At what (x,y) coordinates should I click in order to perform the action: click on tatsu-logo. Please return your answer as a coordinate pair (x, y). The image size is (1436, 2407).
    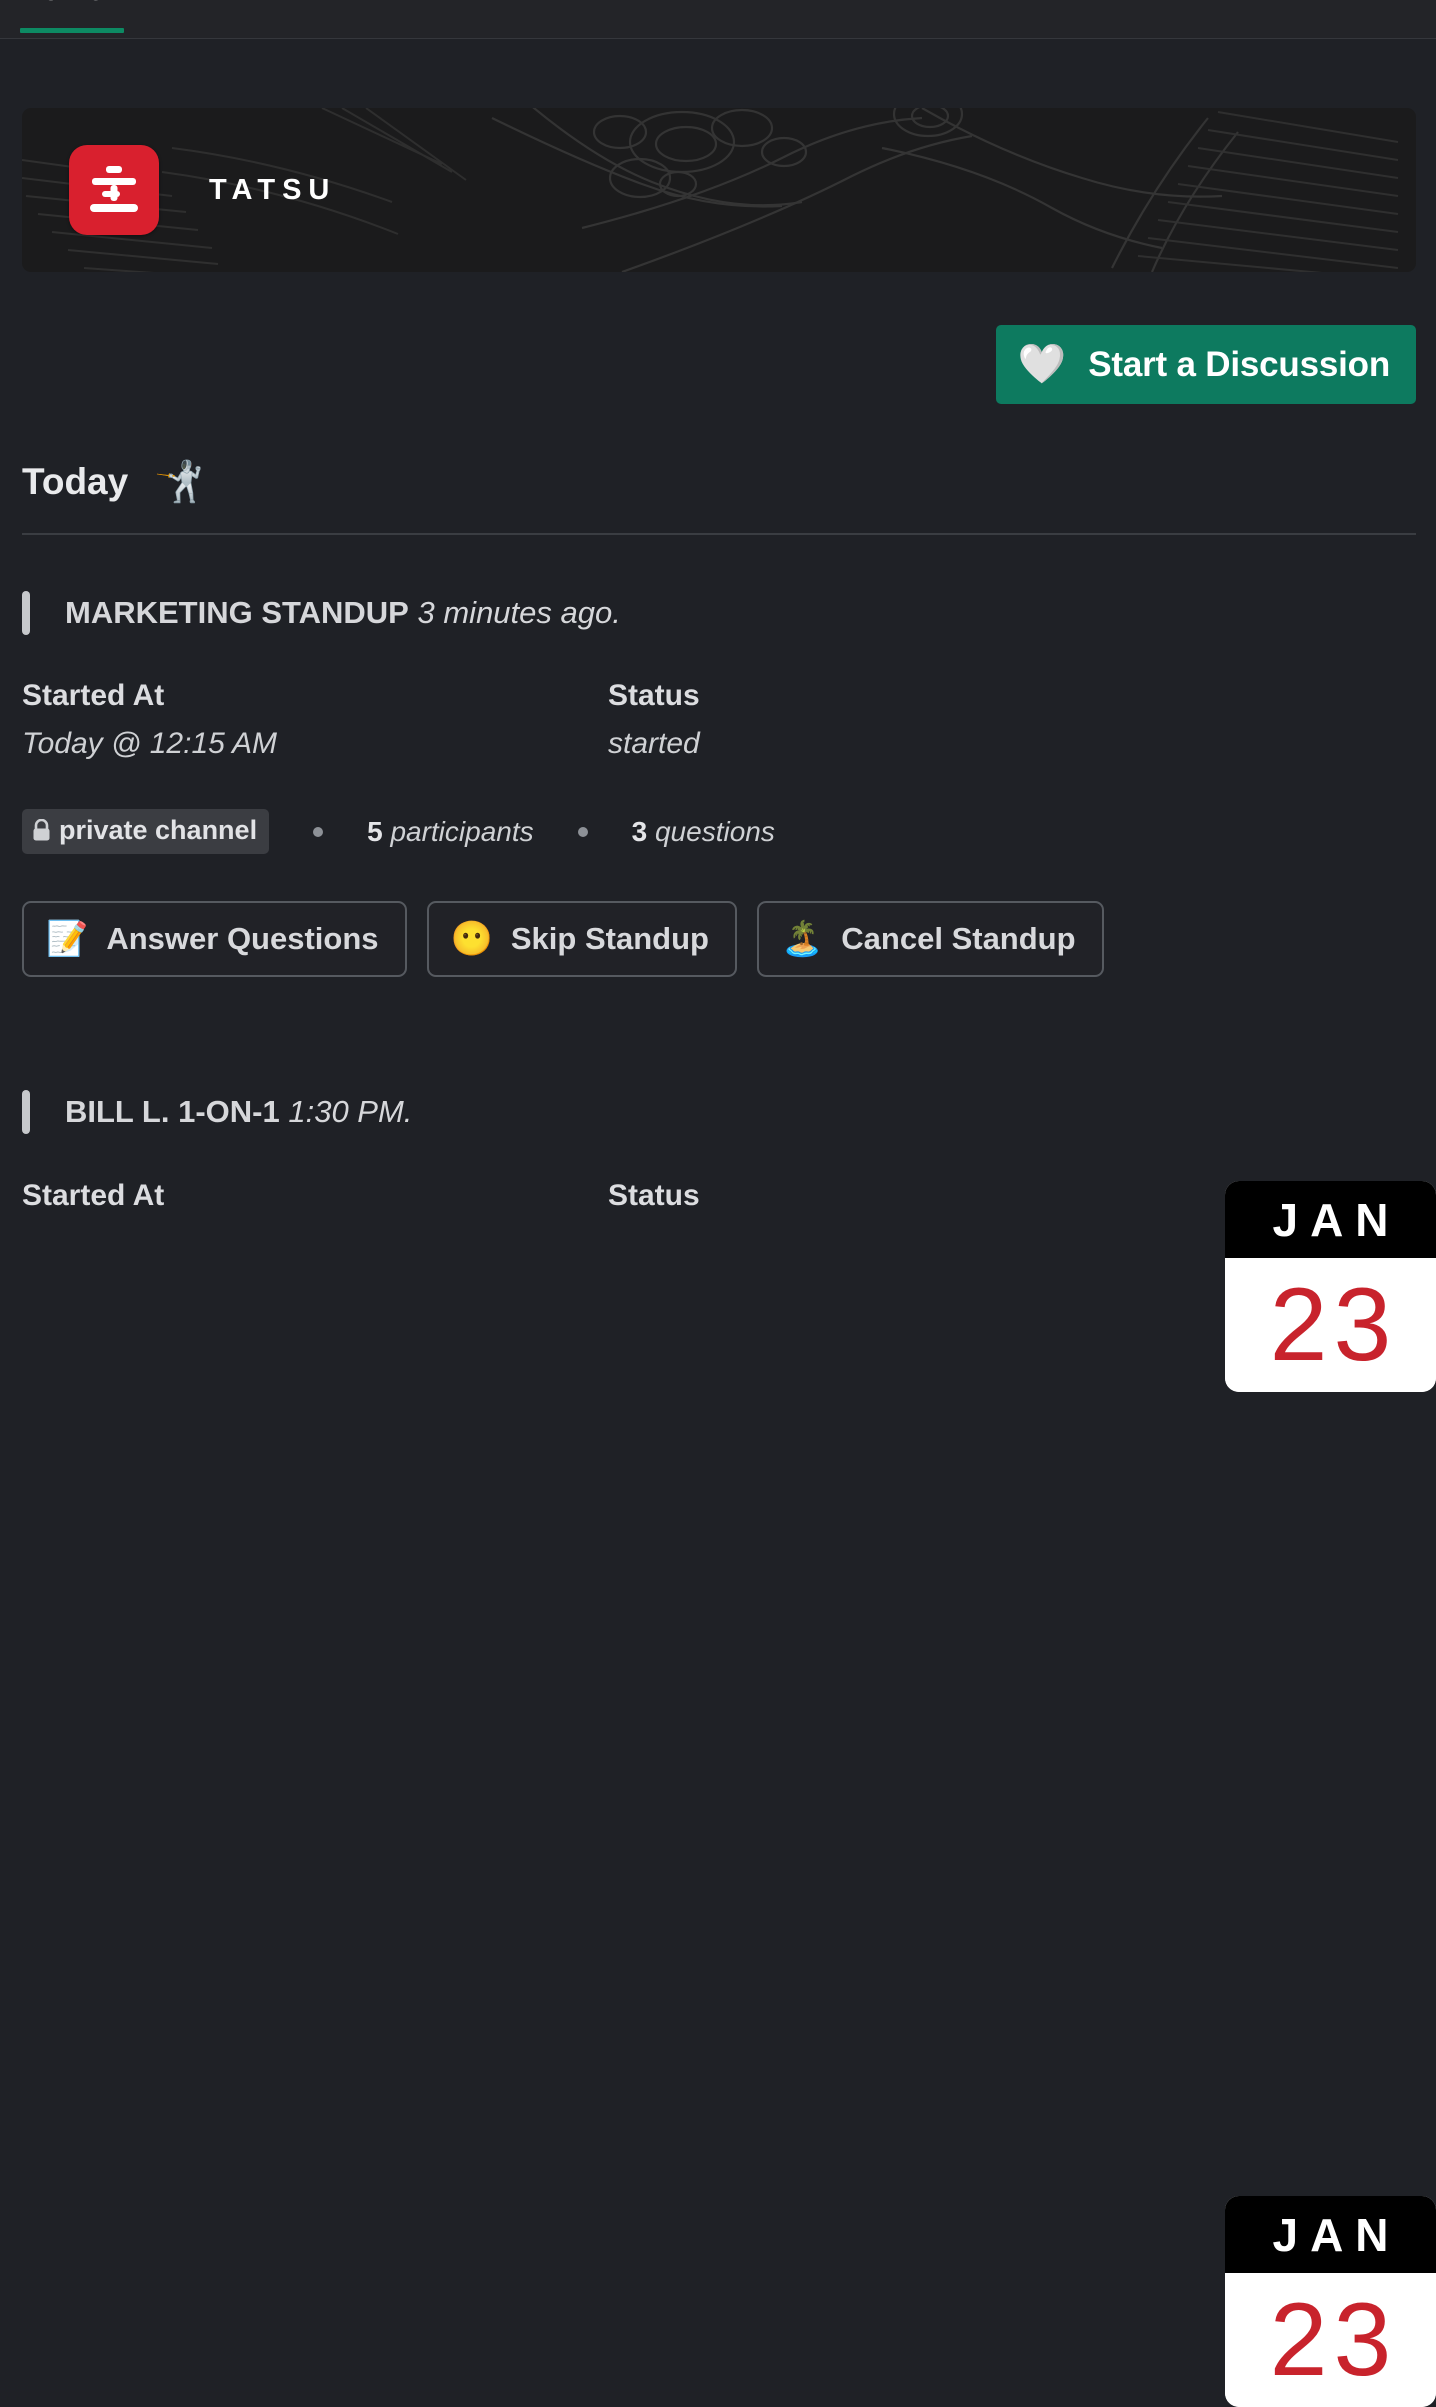
    Looking at the image, I should click on (114, 190).